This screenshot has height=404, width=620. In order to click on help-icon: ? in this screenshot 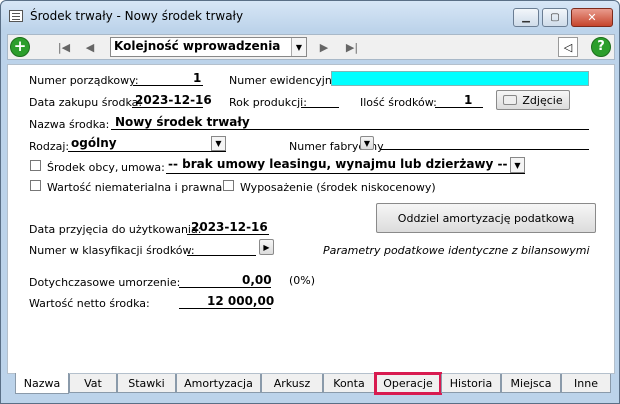, I will do `click(601, 46)`.